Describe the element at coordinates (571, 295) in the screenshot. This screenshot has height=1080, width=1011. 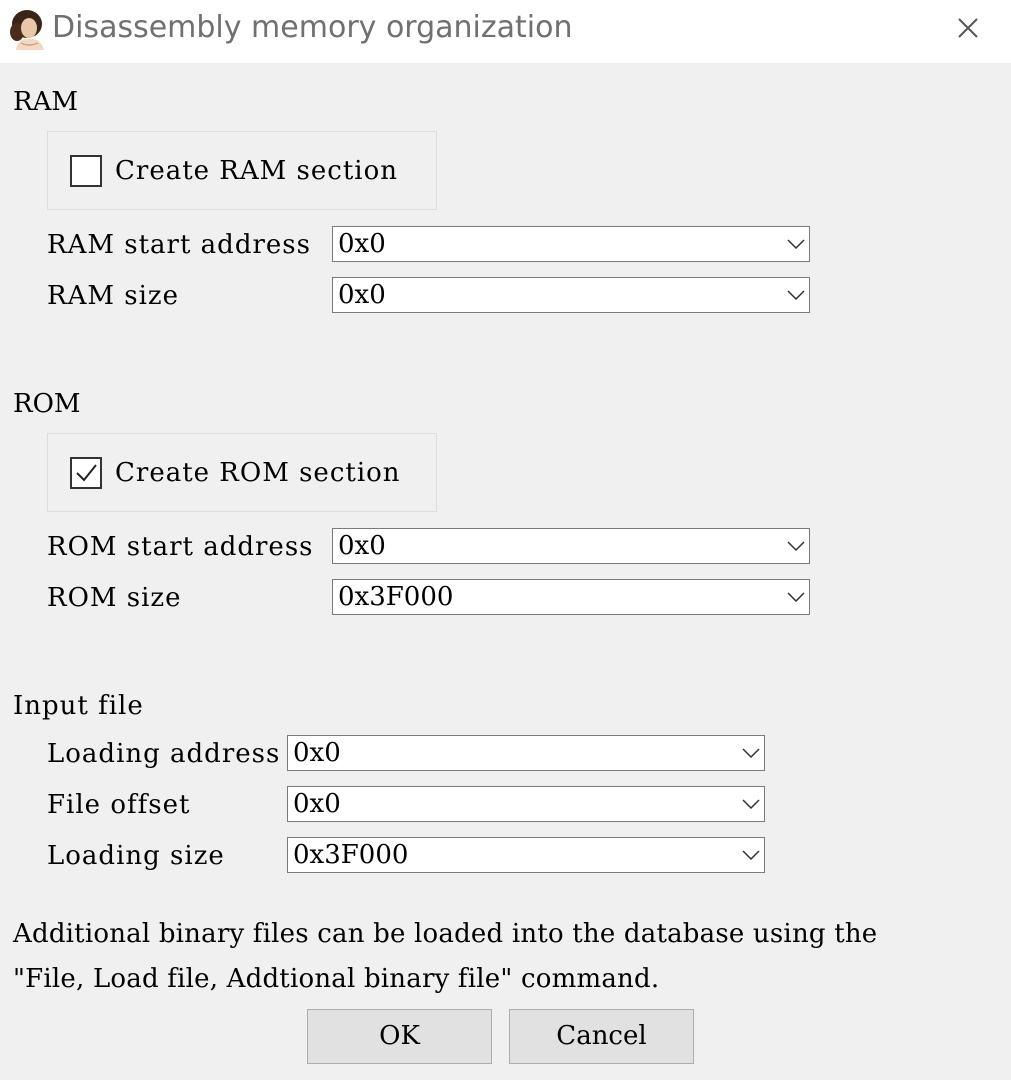
I see `ram-size-combo: 0x0` at that location.